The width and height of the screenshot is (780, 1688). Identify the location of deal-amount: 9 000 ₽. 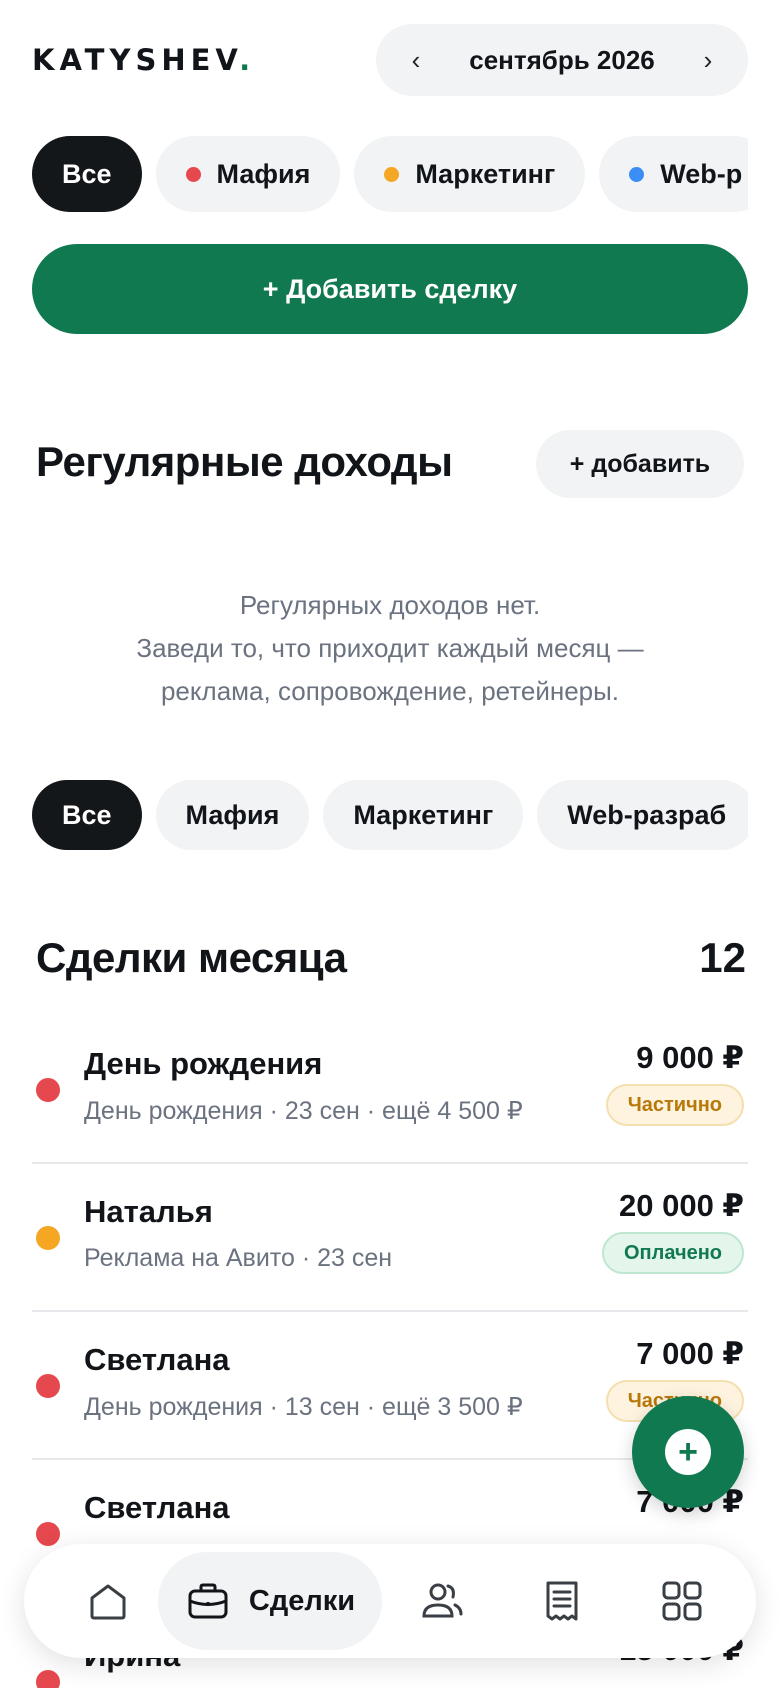
(690, 1057).